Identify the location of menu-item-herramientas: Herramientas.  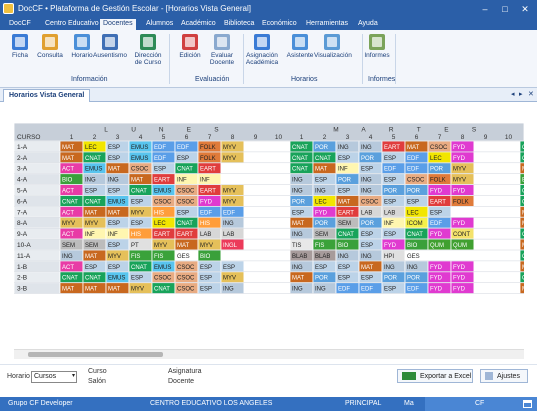
(327, 24).